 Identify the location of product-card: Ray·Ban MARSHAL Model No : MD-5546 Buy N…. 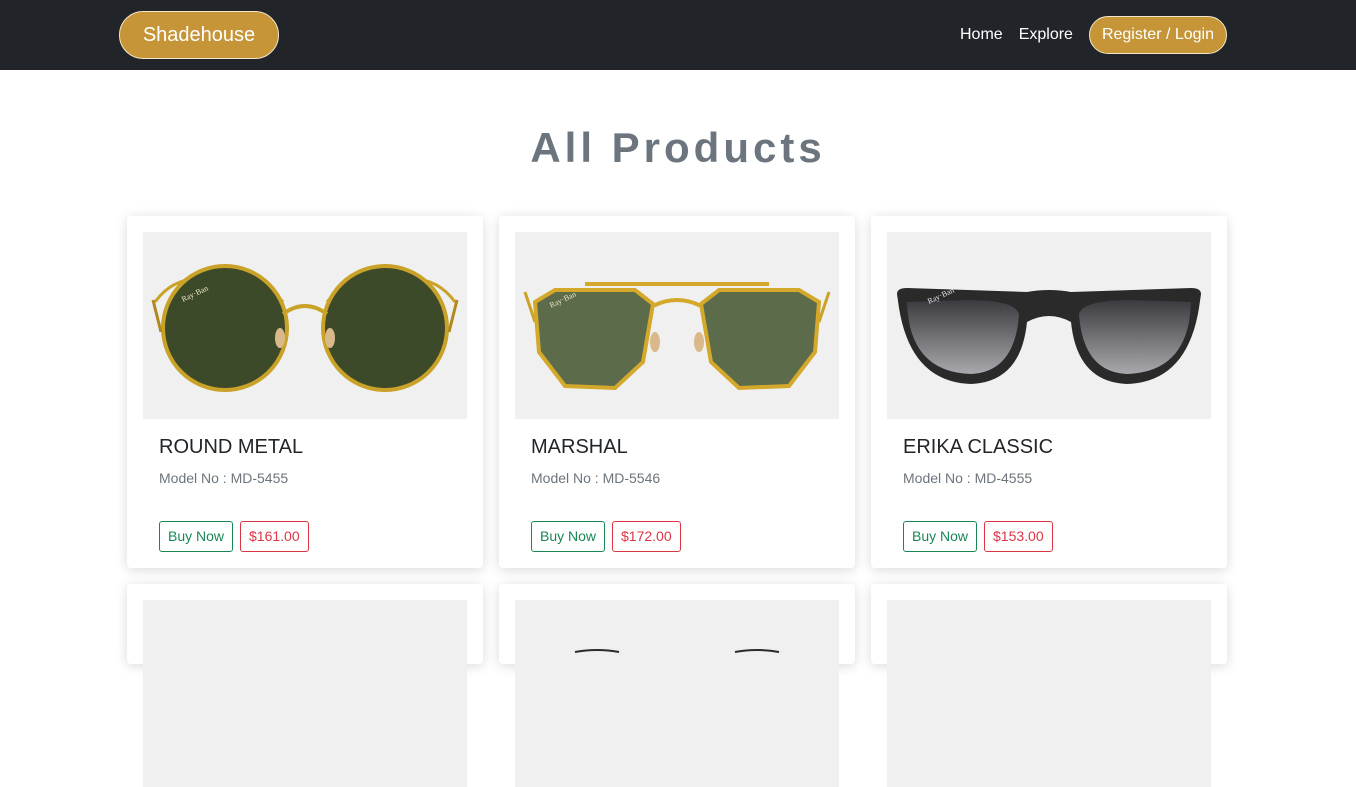
(677, 392).